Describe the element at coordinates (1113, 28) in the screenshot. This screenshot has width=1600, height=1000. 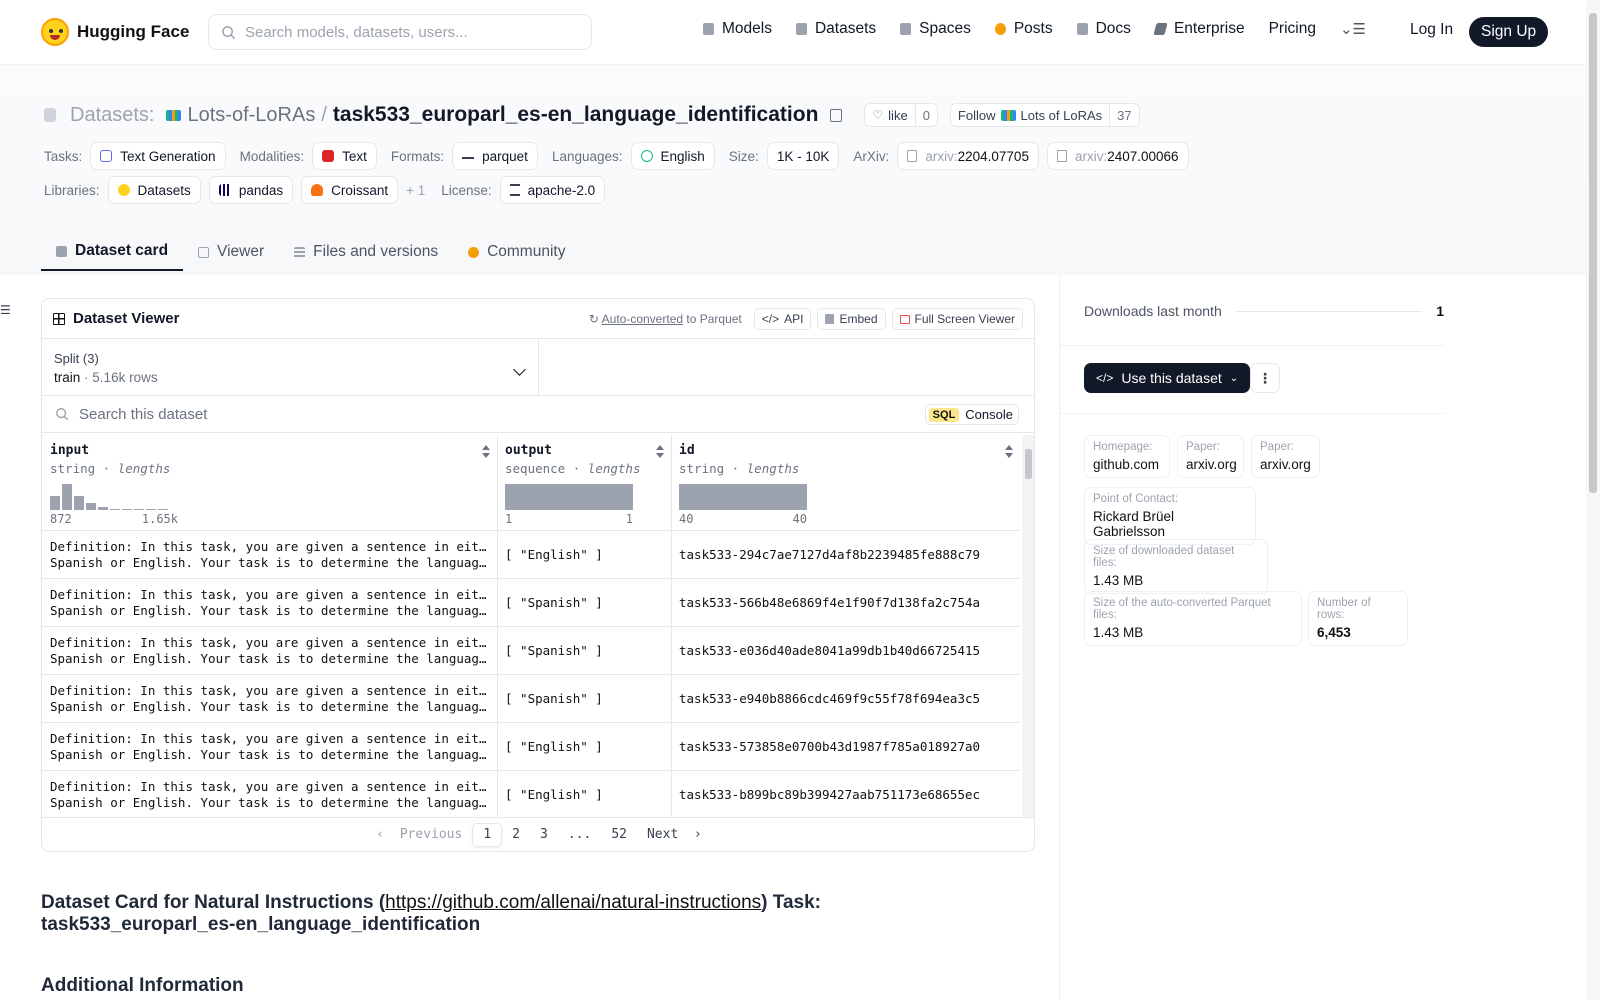
I see `nav-docs-label: Docs` at that location.